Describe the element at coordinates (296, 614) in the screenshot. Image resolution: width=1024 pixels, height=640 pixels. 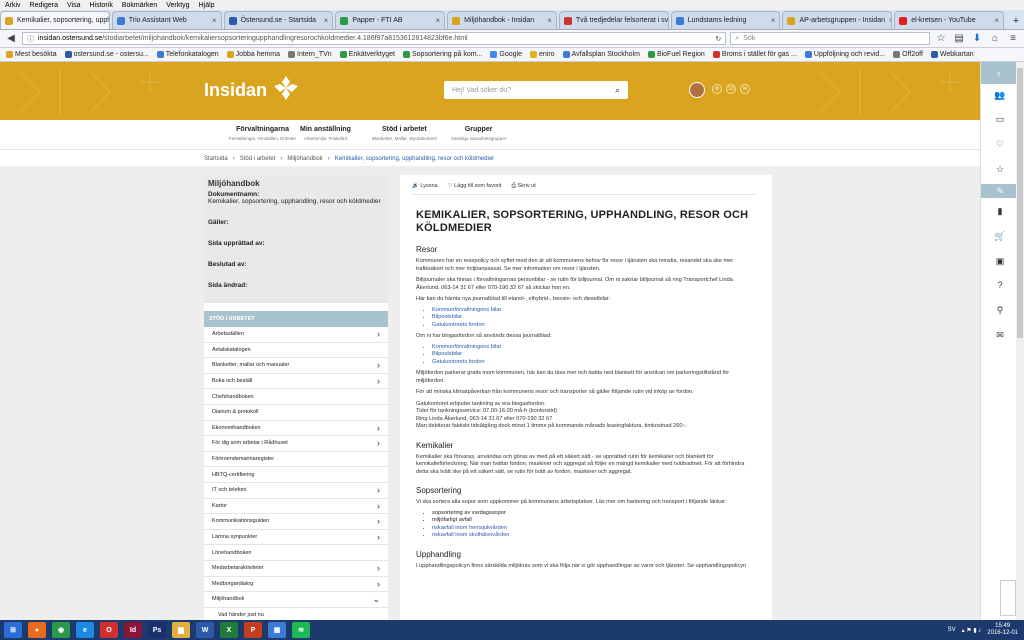
I see `sidebar-item: Vad händer just nu` at that location.